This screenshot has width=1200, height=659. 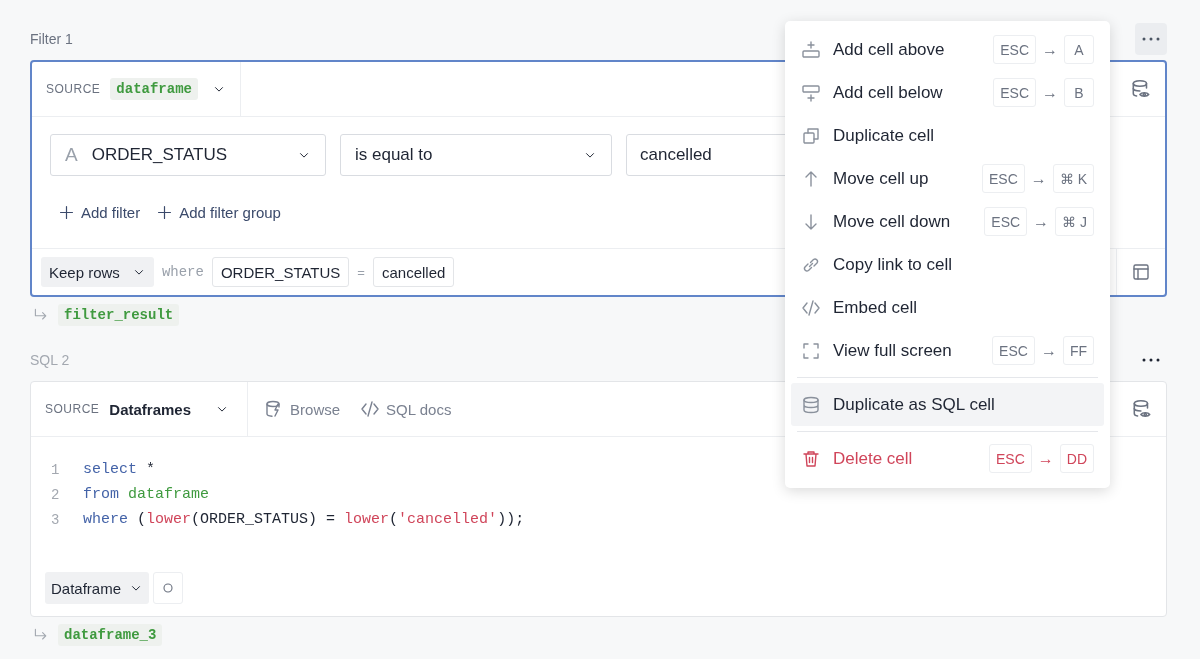 What do you see at coordinates (119, 315) in the screenshot?
I see `output-variable: filter_result` at bounding box center [119, 315].